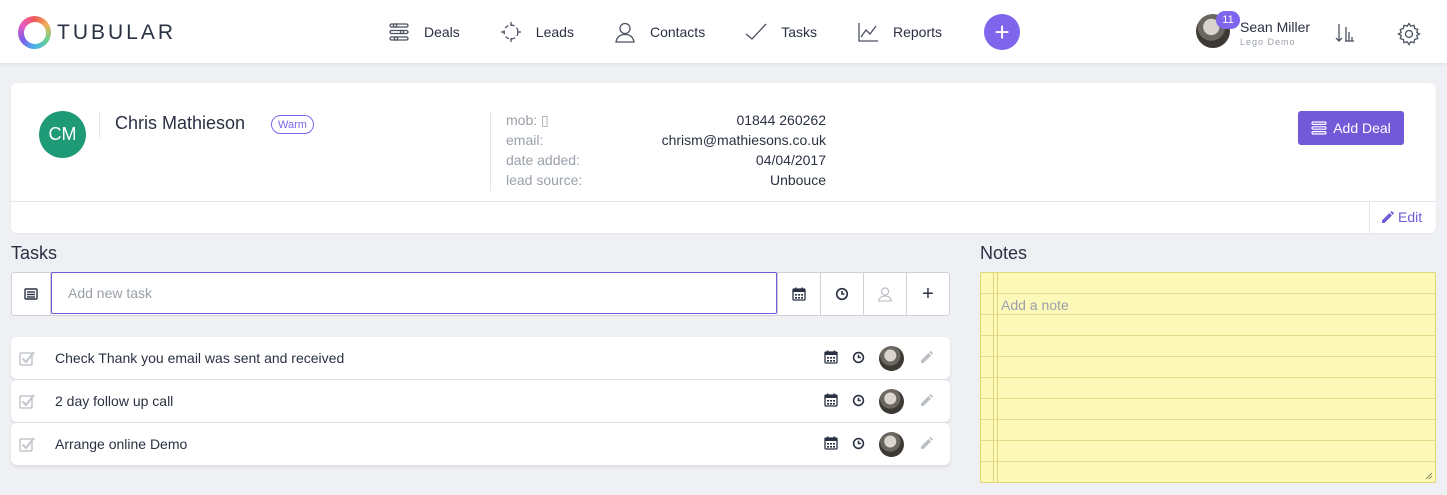 The image size is (1447, 495). I want to click on detail-row-date-added: date added: 04/04/2017, so click(666, 162).